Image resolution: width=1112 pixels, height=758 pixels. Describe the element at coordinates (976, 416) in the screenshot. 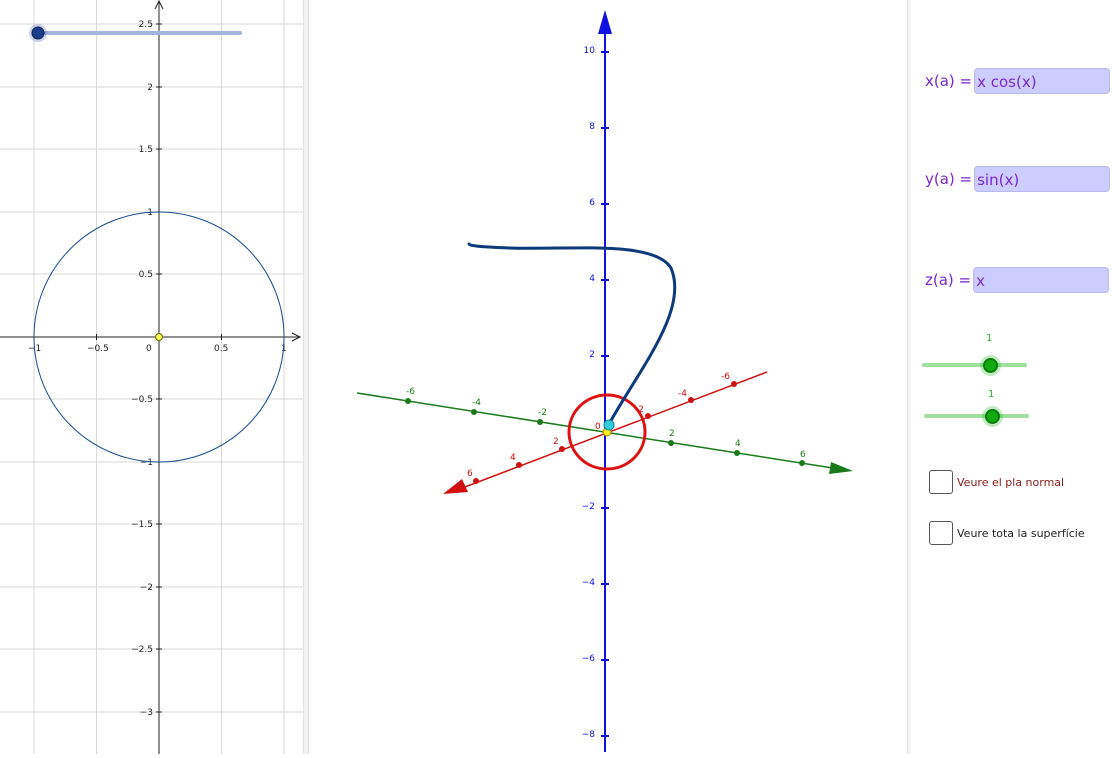

I see `slider-2-track` at that location.